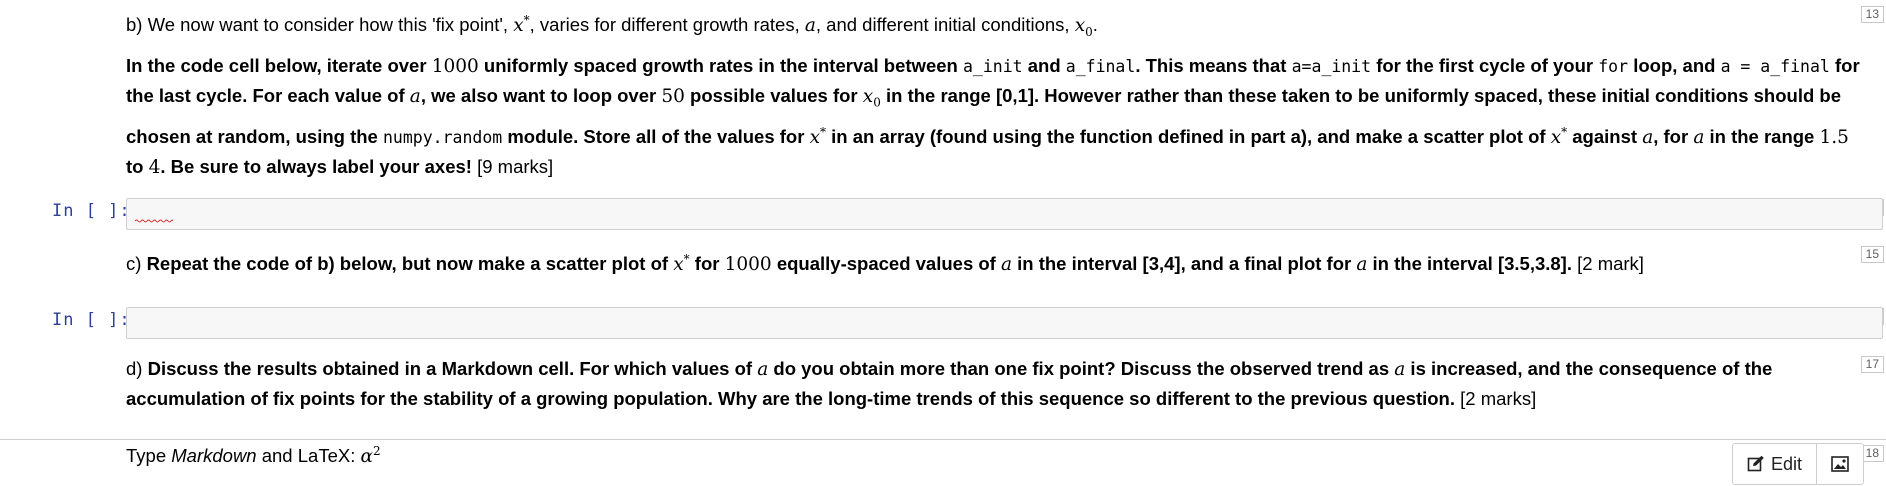  Describe the element at coordinates (1613, 66) in the screenshot. I see `inline-code: for` at that location.